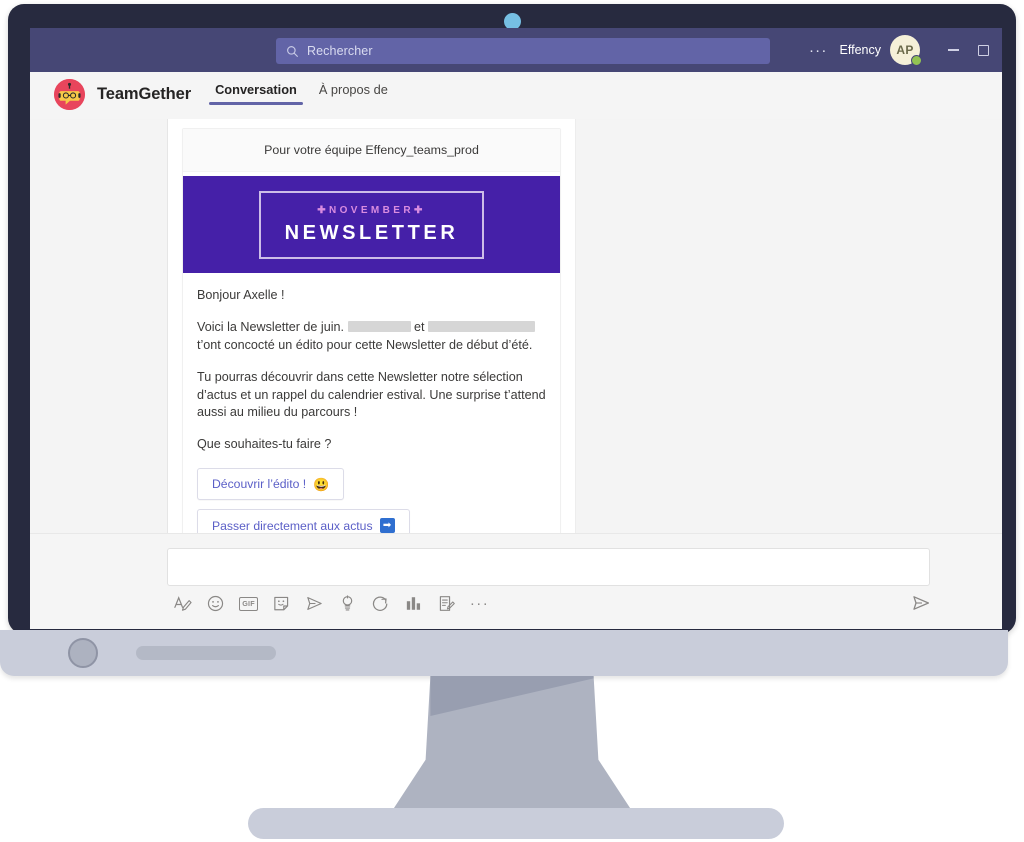 This screenshot has height=842, width=1024. Describe the element at coordinates (413, 603) in the screenshot. I see `poll-icon` at that location.